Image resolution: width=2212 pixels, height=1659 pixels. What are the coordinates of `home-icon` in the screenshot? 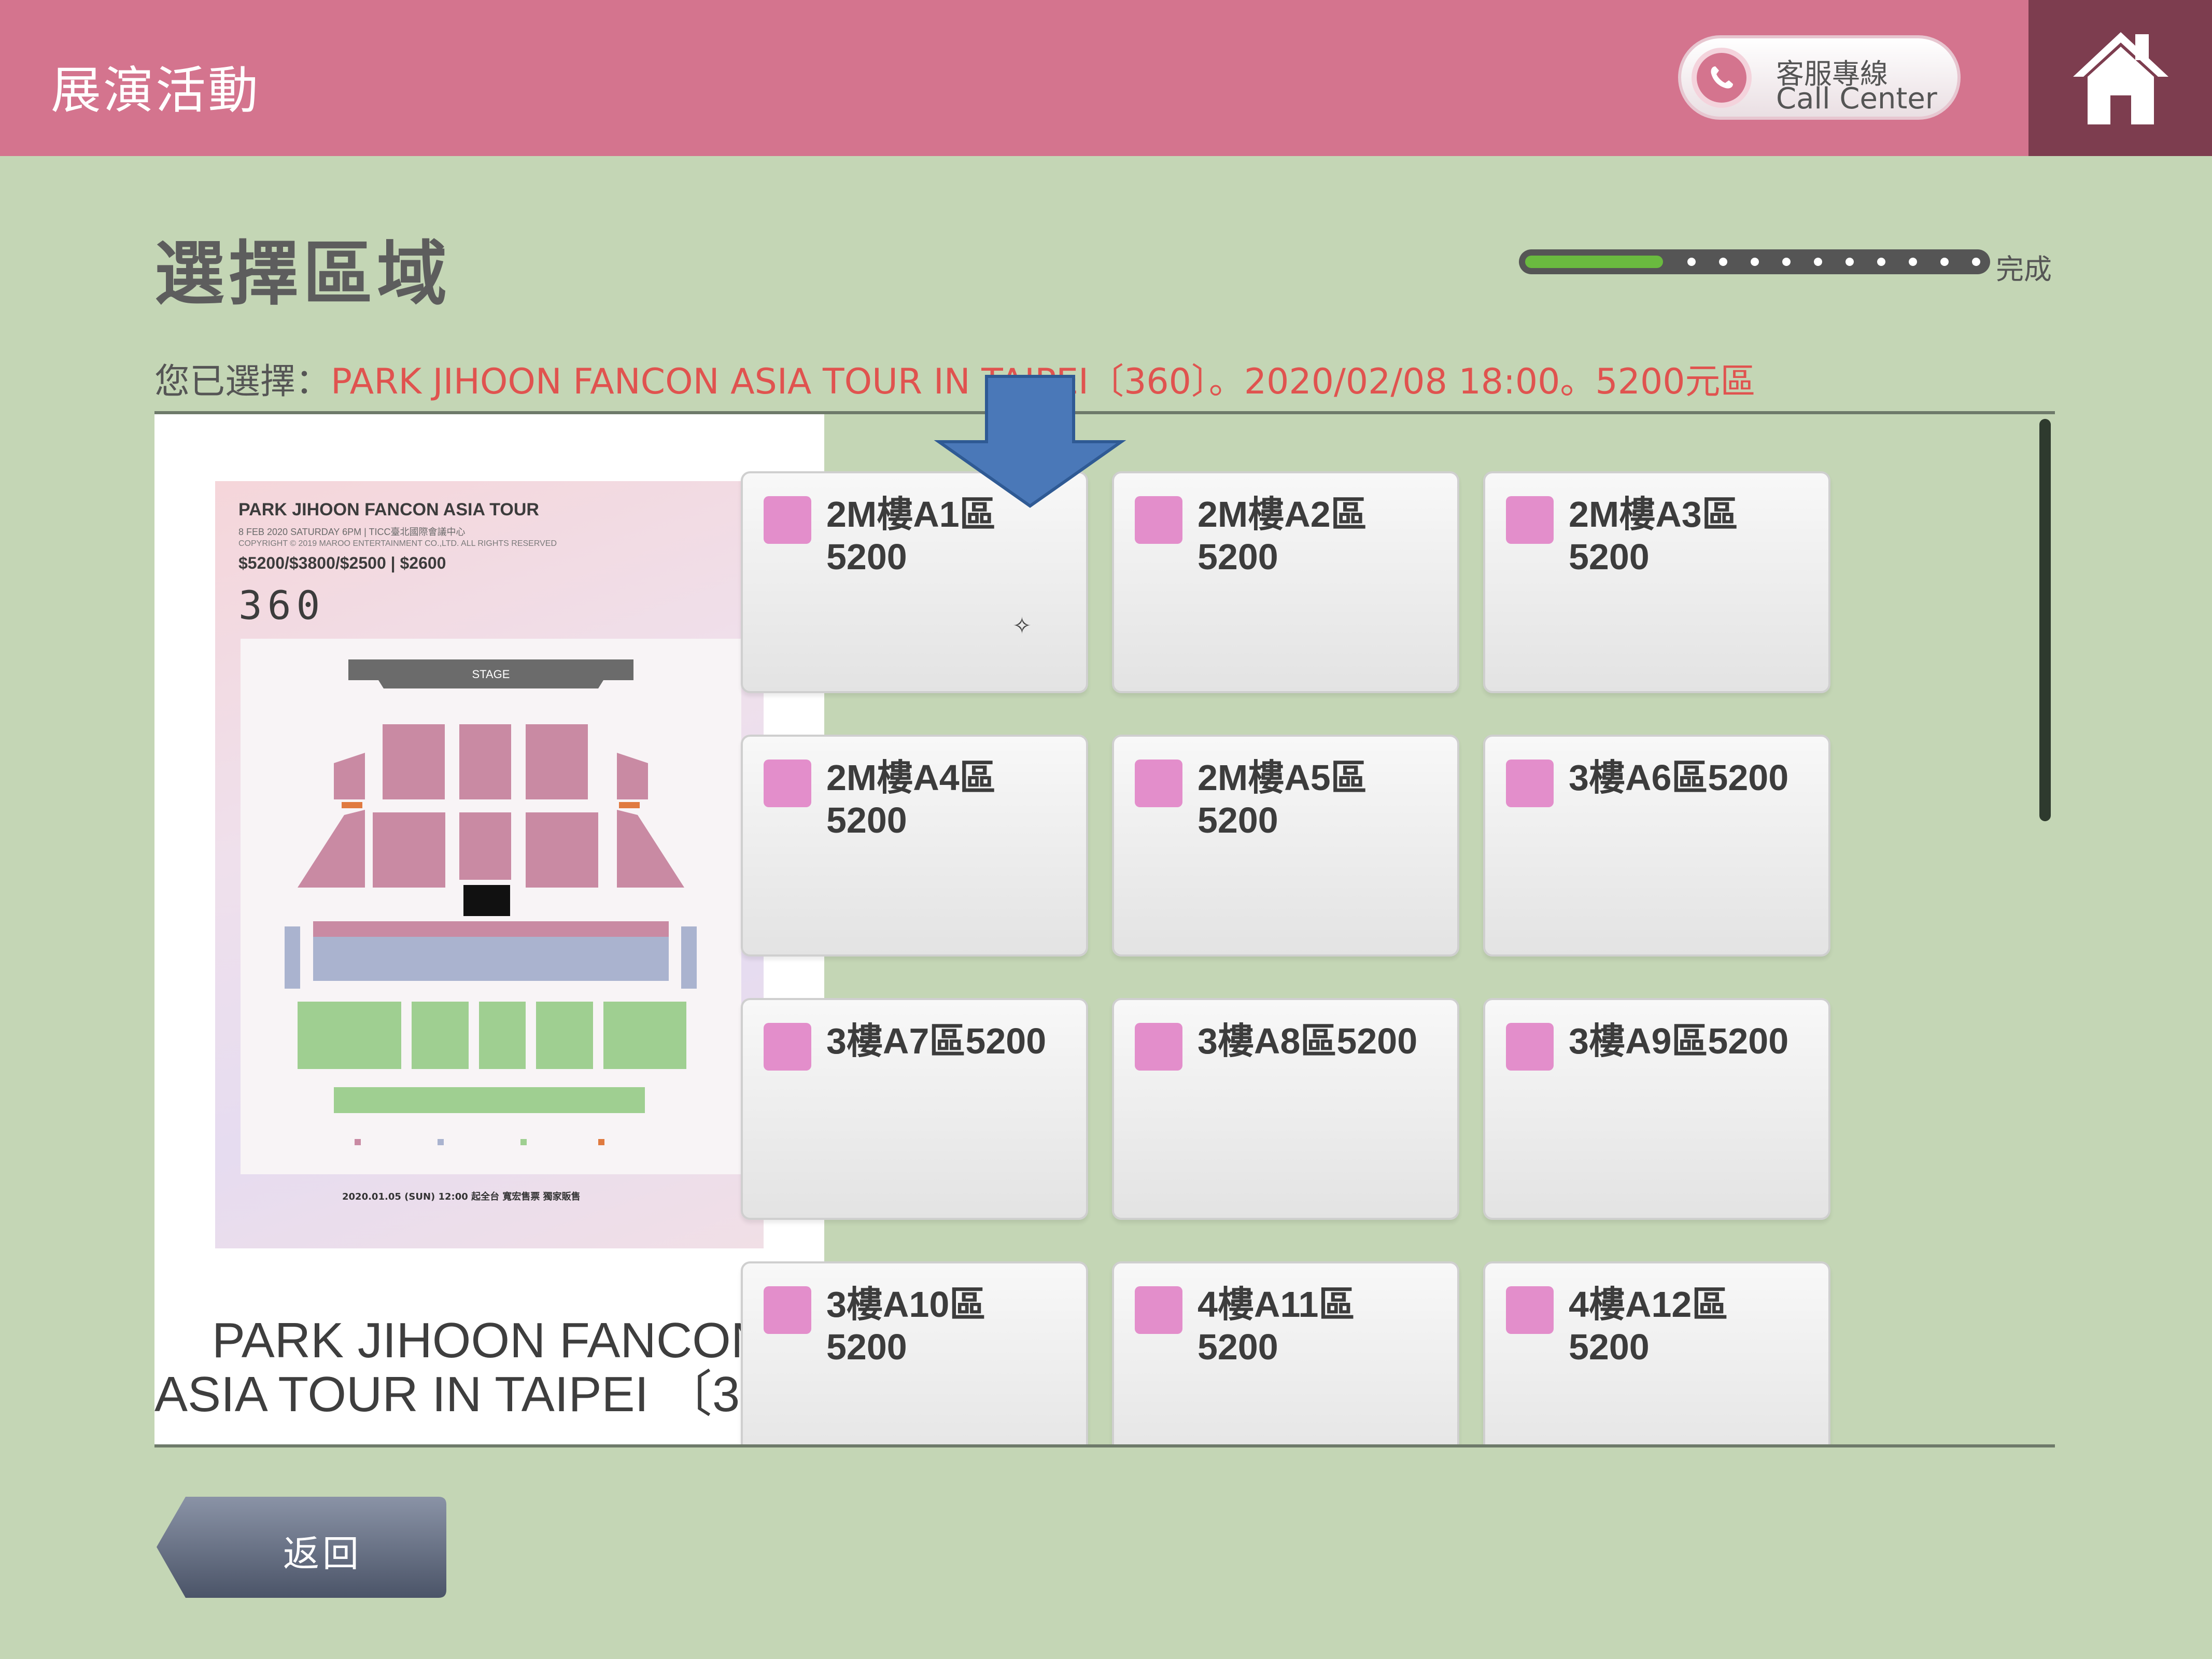 It's located at (2120, 78).